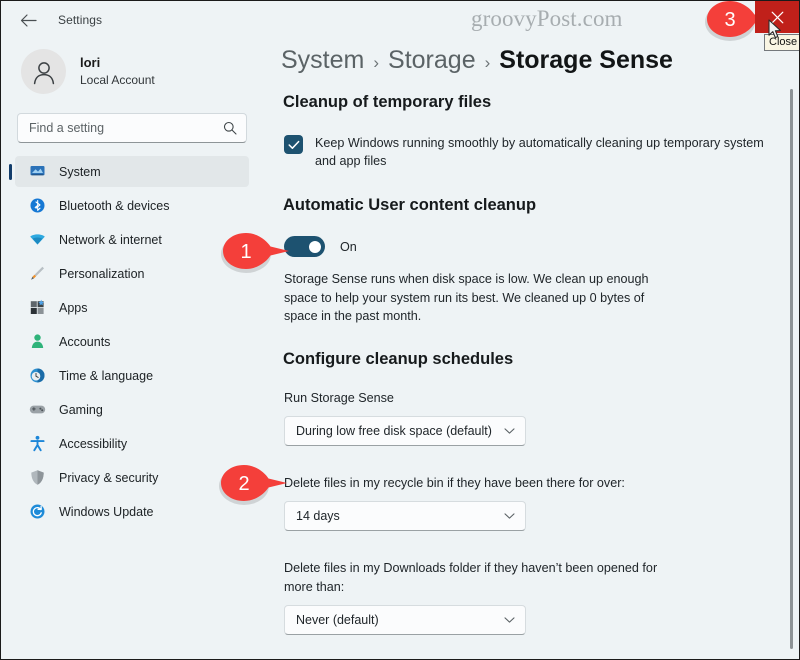 This screenshot has height=660, width=800. What do you see at coordinates (405, 516) in the screenshot?
I see `recycle-bin-dropdown: 14 days` at bounding box center [405, 516].